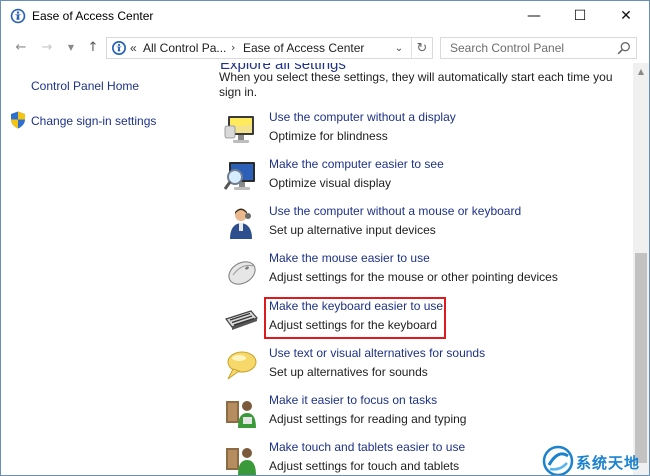 The height and width of the screenshot is (476, 650). I want to click on maximize-icon: ☐, so click(580, 16).